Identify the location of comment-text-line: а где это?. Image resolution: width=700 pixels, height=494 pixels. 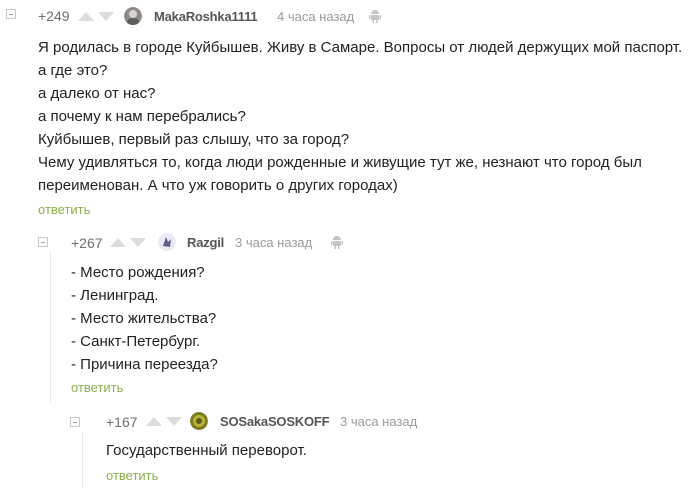
(73, 70).